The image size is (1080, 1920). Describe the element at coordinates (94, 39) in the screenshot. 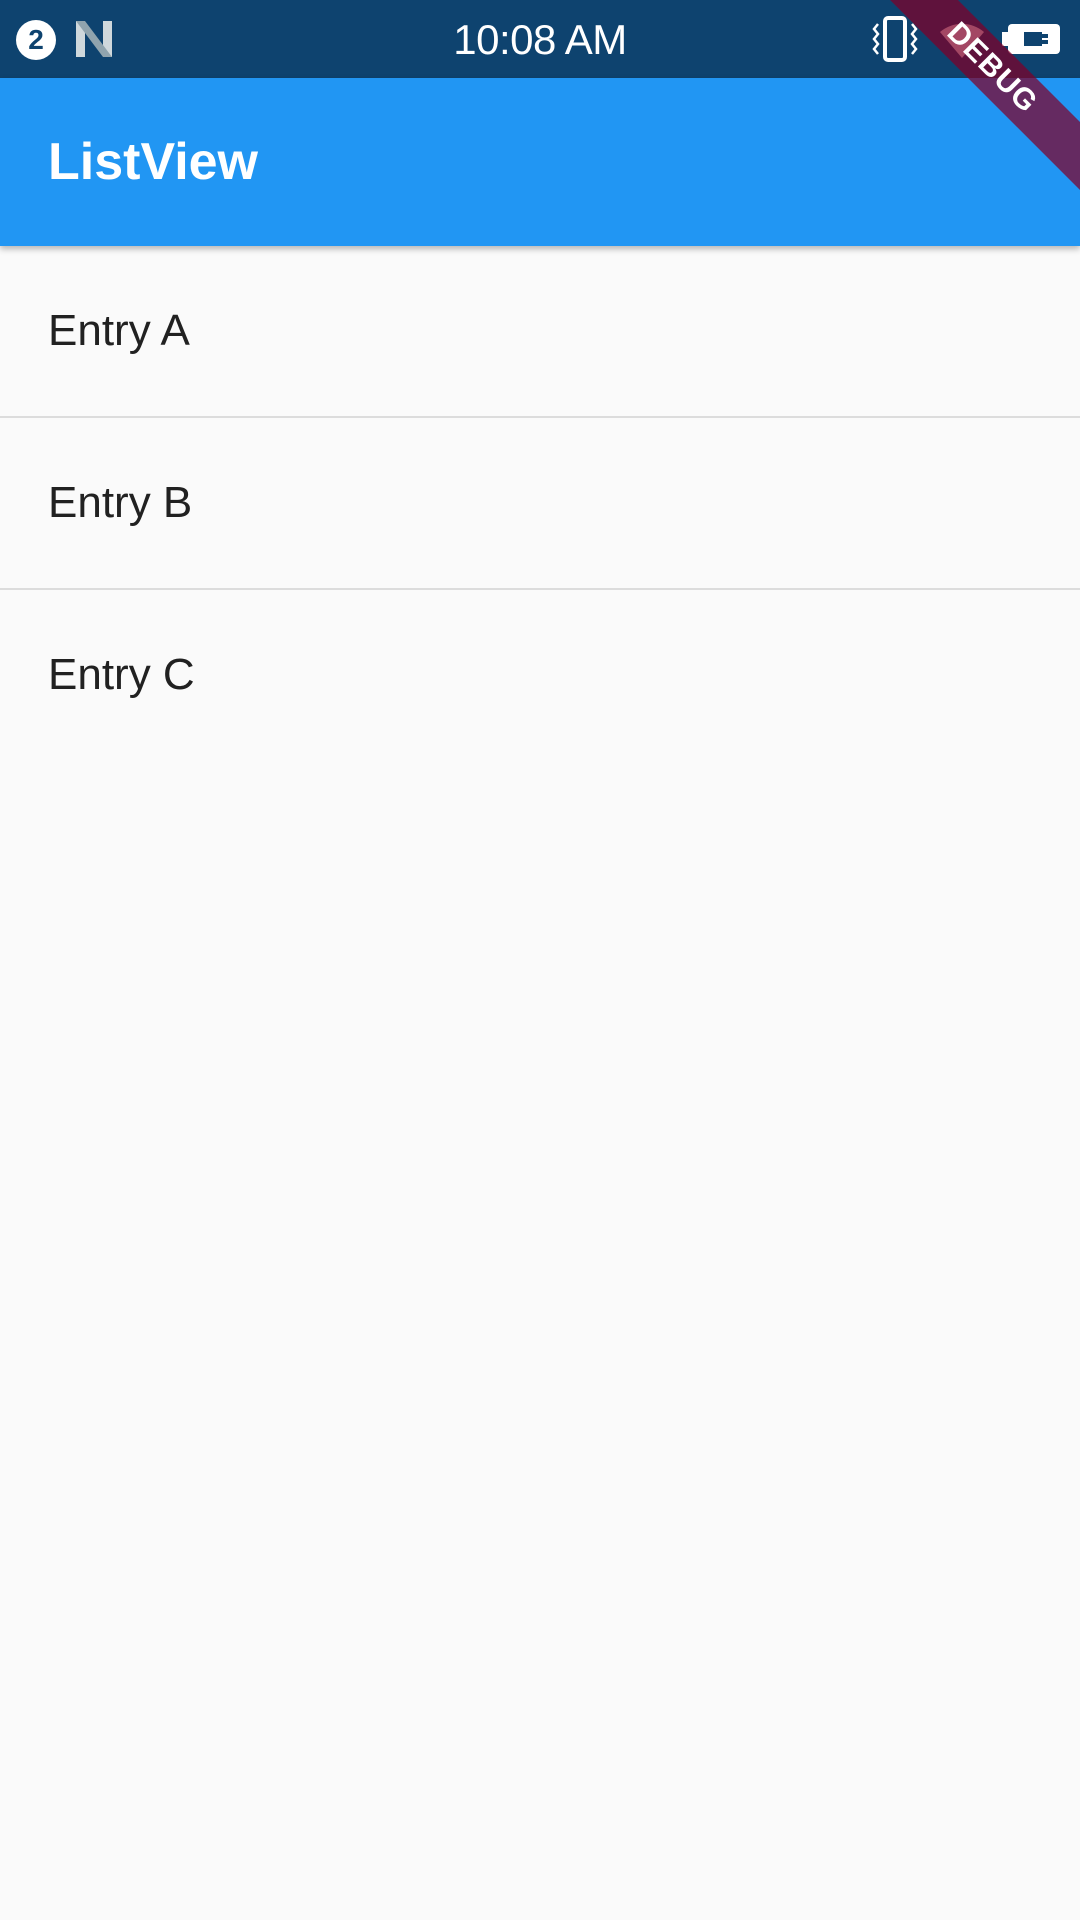

I see `n-icon` at that location.